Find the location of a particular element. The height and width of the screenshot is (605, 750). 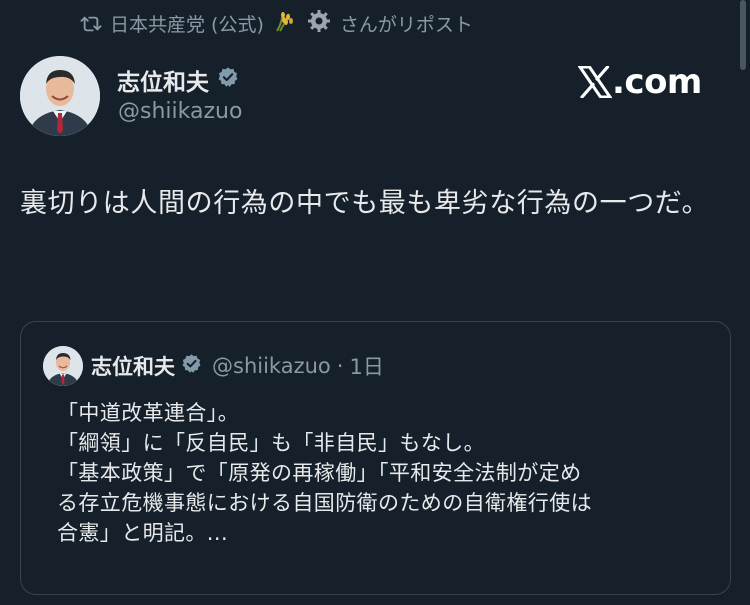

author-handle: @shiikazuo is located at coordinates (180, 111).